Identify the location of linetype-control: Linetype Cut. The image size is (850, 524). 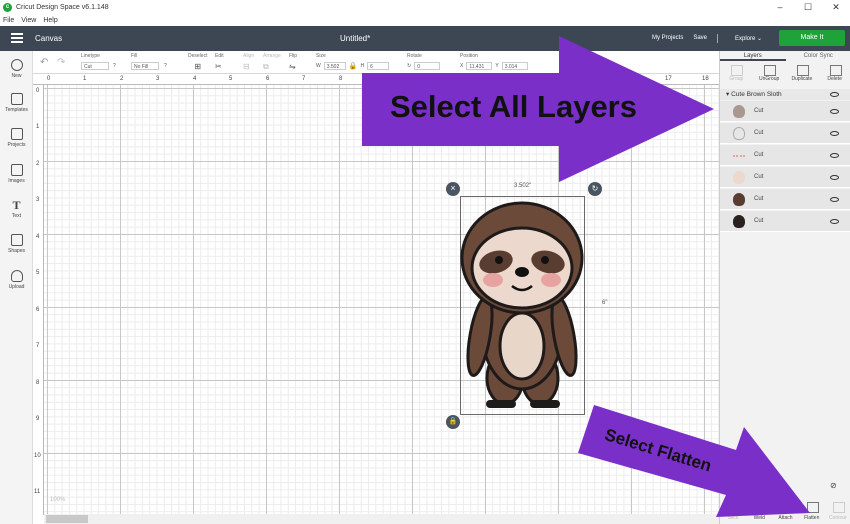
(95, 61).